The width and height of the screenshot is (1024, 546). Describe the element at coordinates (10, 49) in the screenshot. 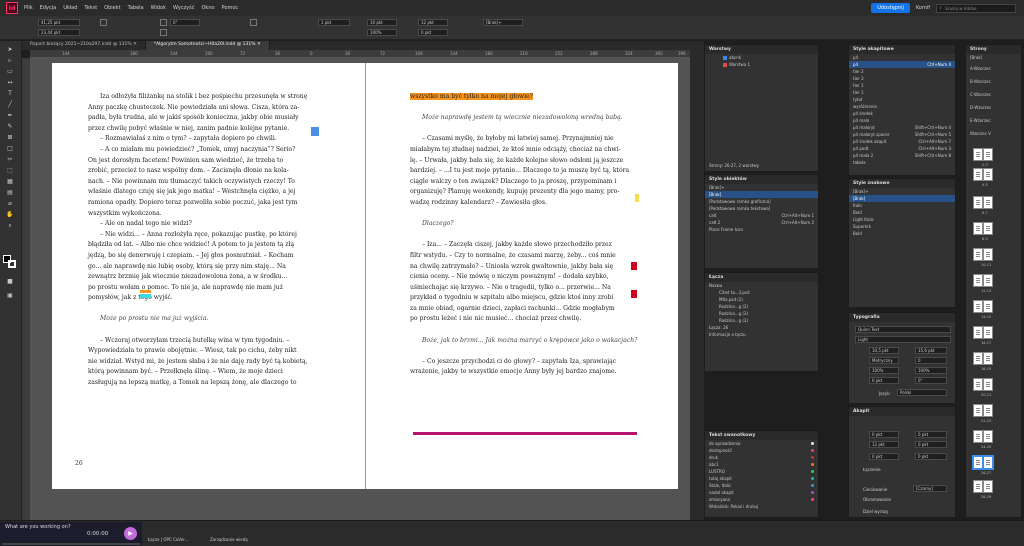

I see `selection-tool-icon: ➤` at that location.